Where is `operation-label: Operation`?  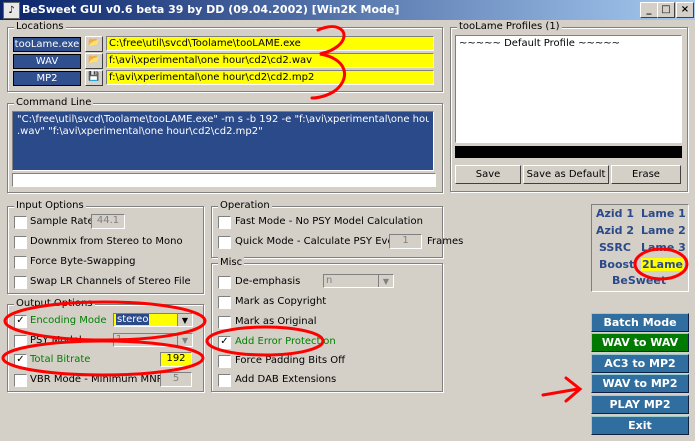
operation-label: Operation is located at coordinates (245, 205).